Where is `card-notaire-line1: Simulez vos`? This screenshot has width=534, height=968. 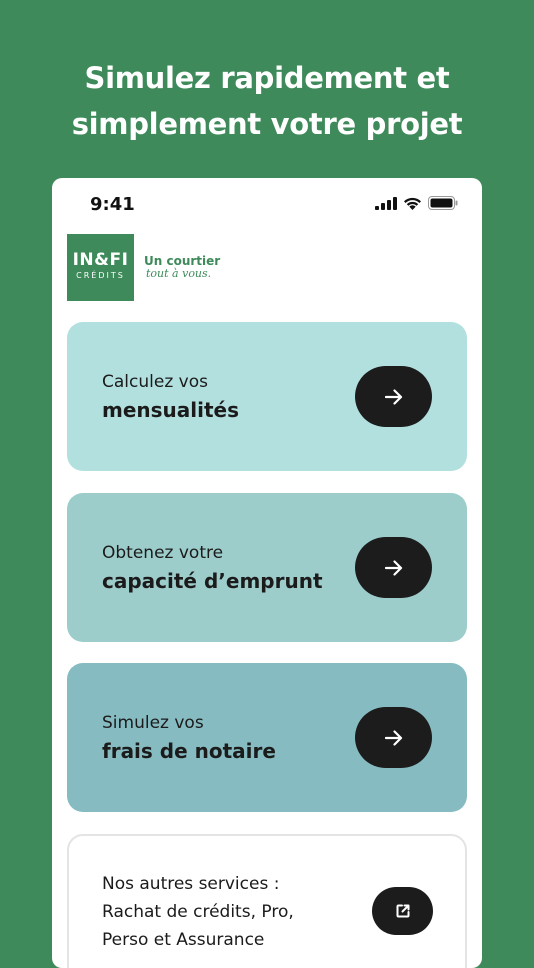
card-notaire-line1: Simulez vos is located at coordinates (153, 723).